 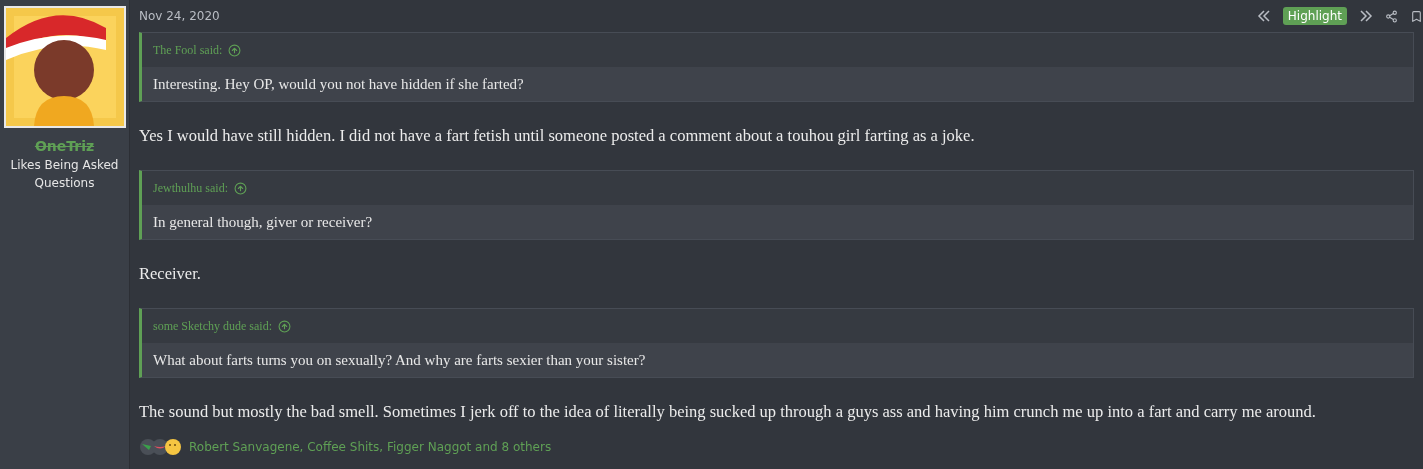 I want to click on quote-author: The Fool said:, so click(x=188, y=50).